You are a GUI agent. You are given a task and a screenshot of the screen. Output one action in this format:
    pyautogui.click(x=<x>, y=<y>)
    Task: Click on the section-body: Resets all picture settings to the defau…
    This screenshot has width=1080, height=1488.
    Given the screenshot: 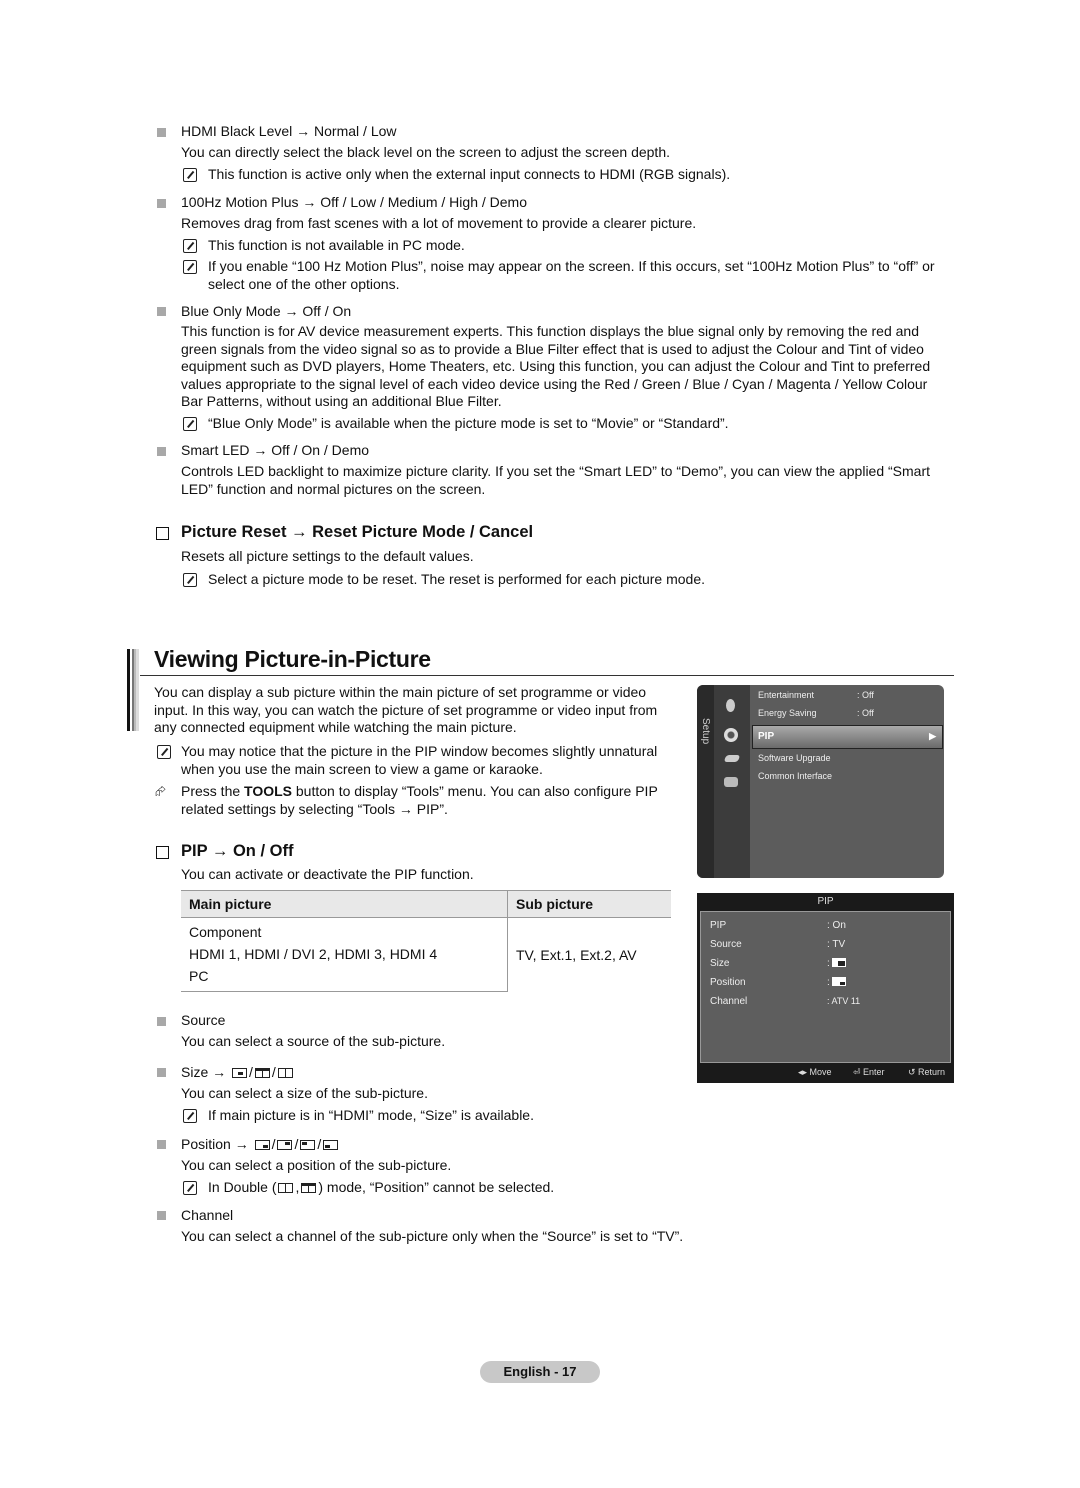 What is the action you would take?
    pyautogui.click(x=327, y=556)
    